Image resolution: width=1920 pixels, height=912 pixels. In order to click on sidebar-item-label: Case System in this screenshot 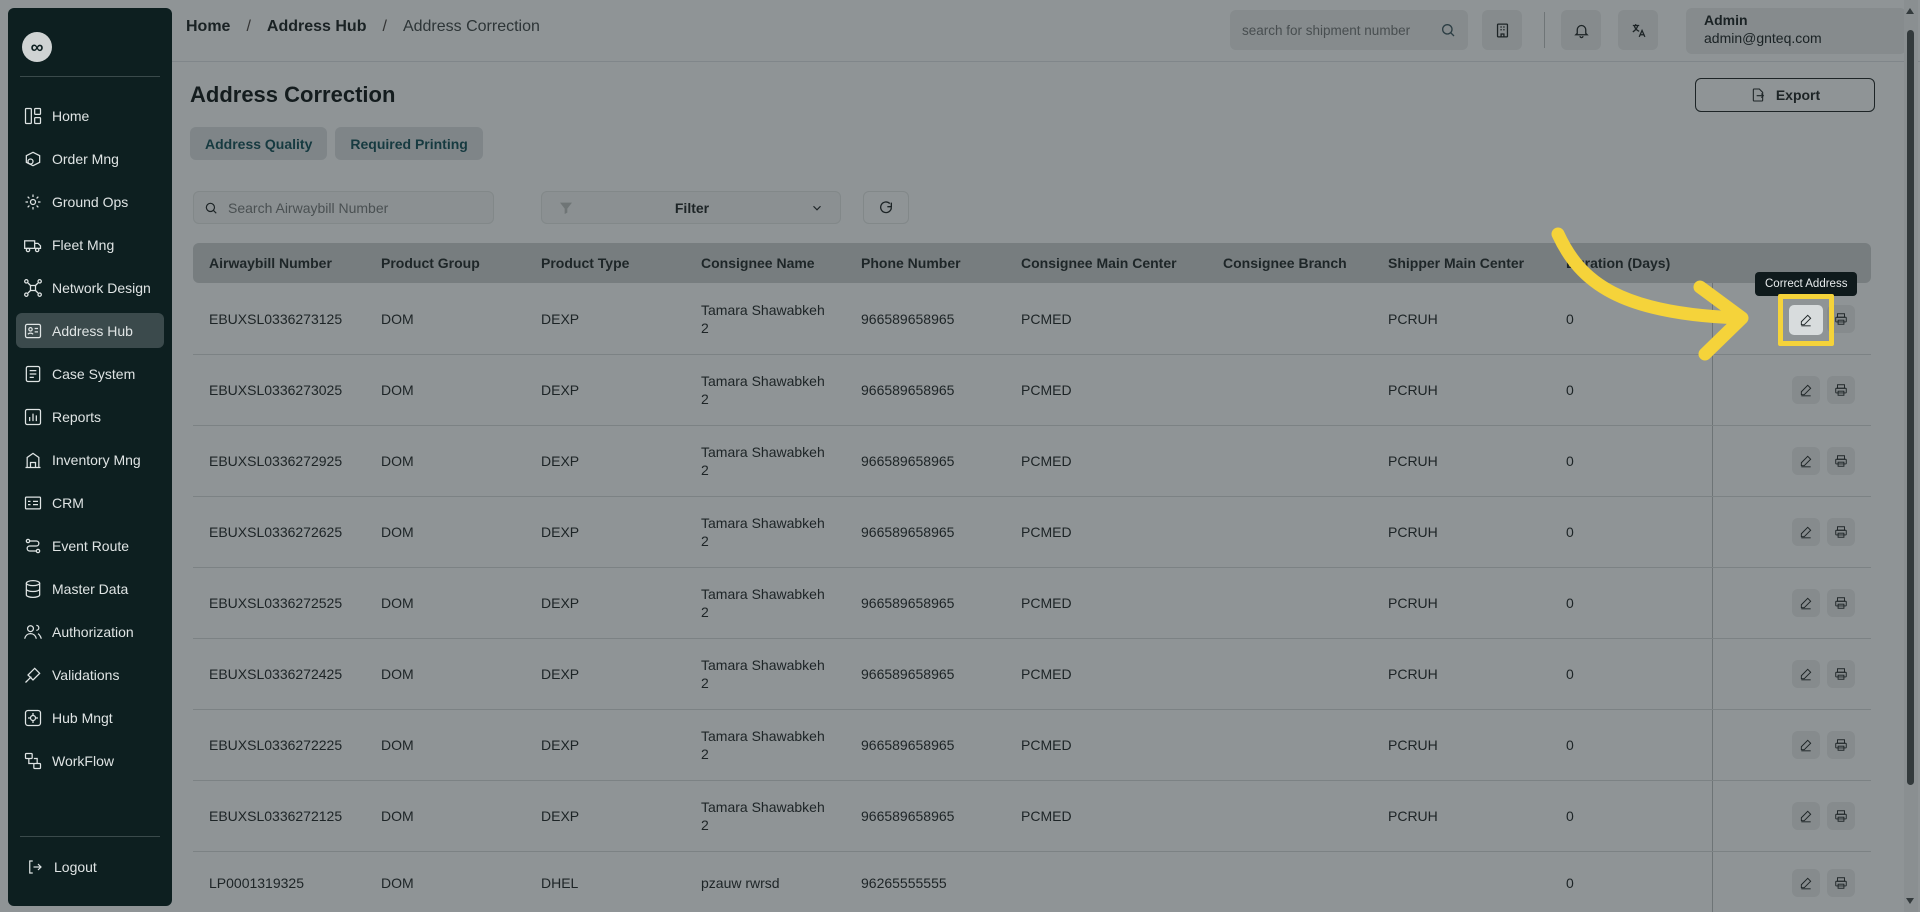, I will do `click(94, 373)`.